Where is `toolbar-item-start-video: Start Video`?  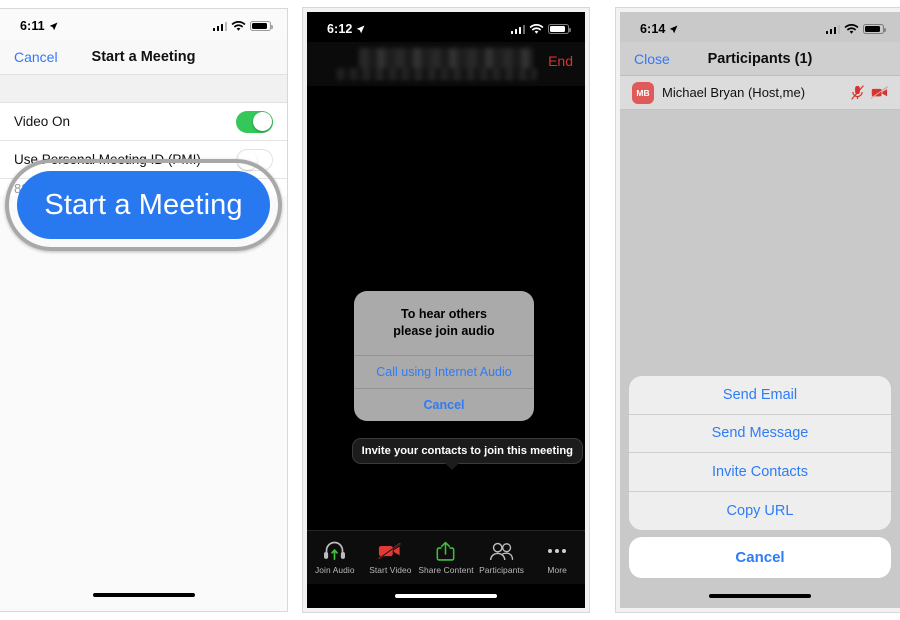 toolbar-item-start-video: Start Video is located at coordinates (391, 557).